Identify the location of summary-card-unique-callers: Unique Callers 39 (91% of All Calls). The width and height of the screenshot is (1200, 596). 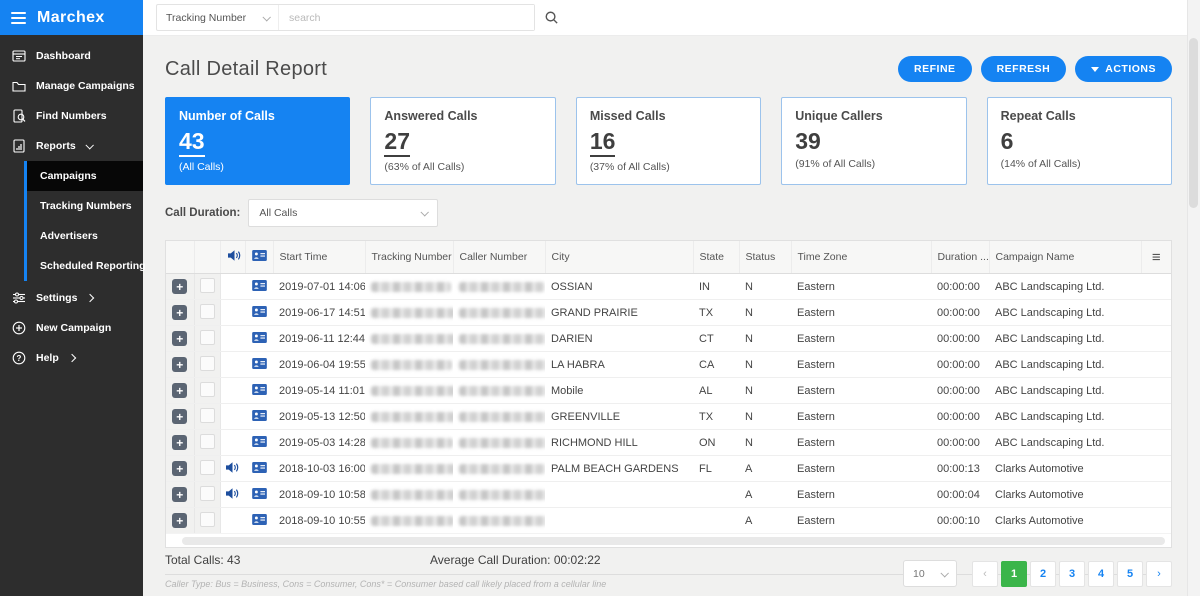
(874, 141).